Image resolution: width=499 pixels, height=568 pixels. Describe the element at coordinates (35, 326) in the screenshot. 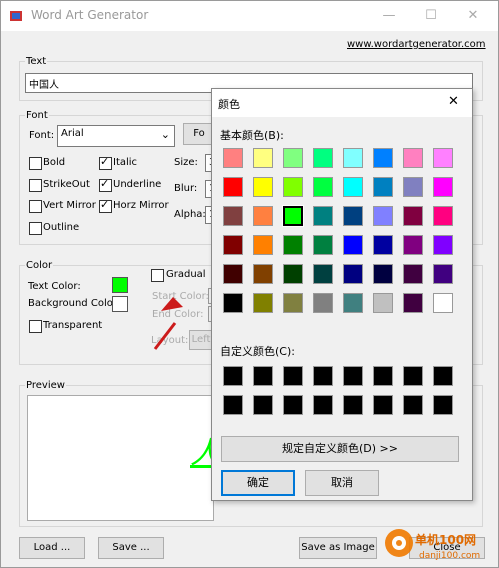

I see `transparent-checkbox` at that location.